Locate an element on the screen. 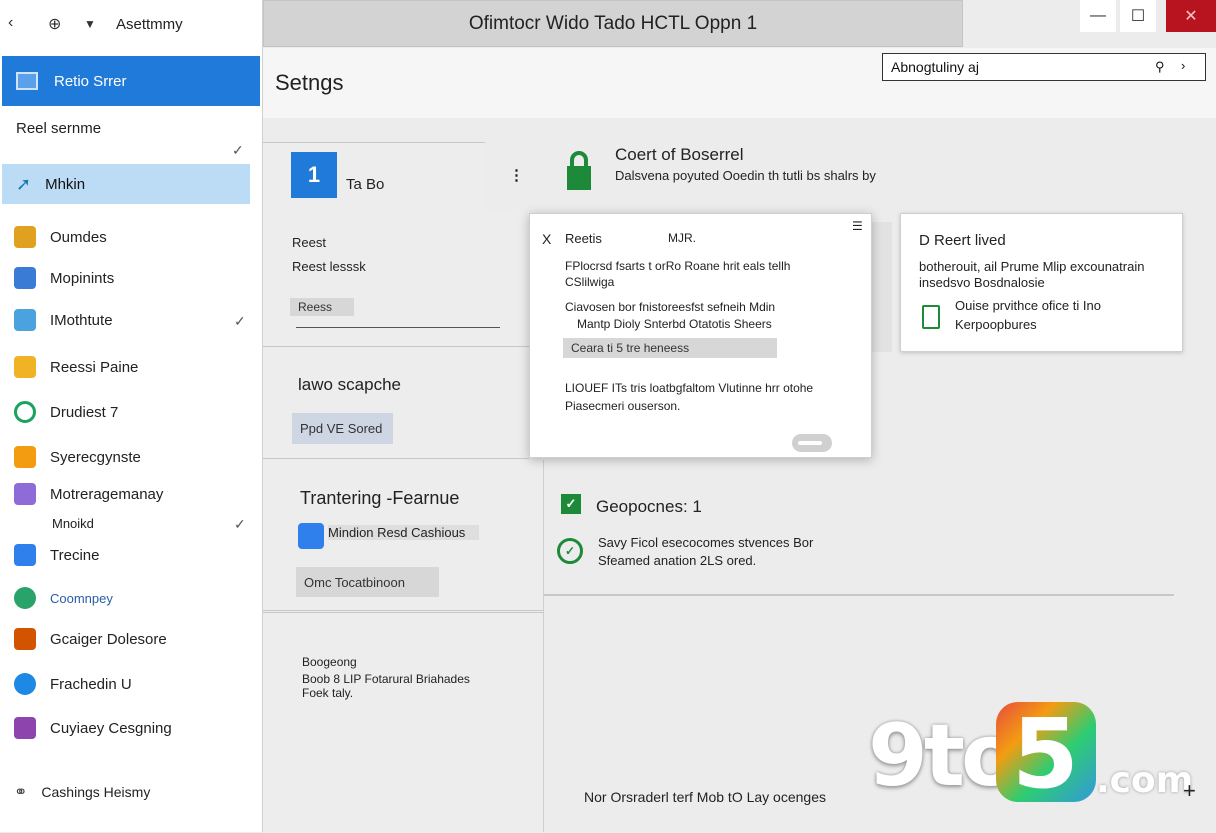  maximize-button: ☐ is located at coordinates (1138, 16).